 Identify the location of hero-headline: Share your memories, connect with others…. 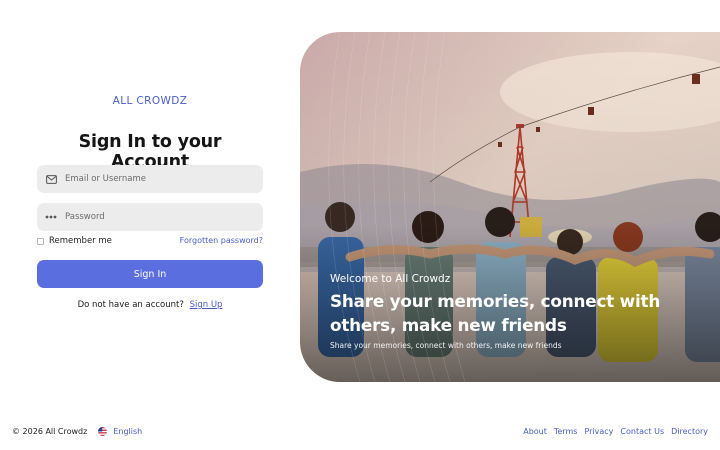
(495, 313).